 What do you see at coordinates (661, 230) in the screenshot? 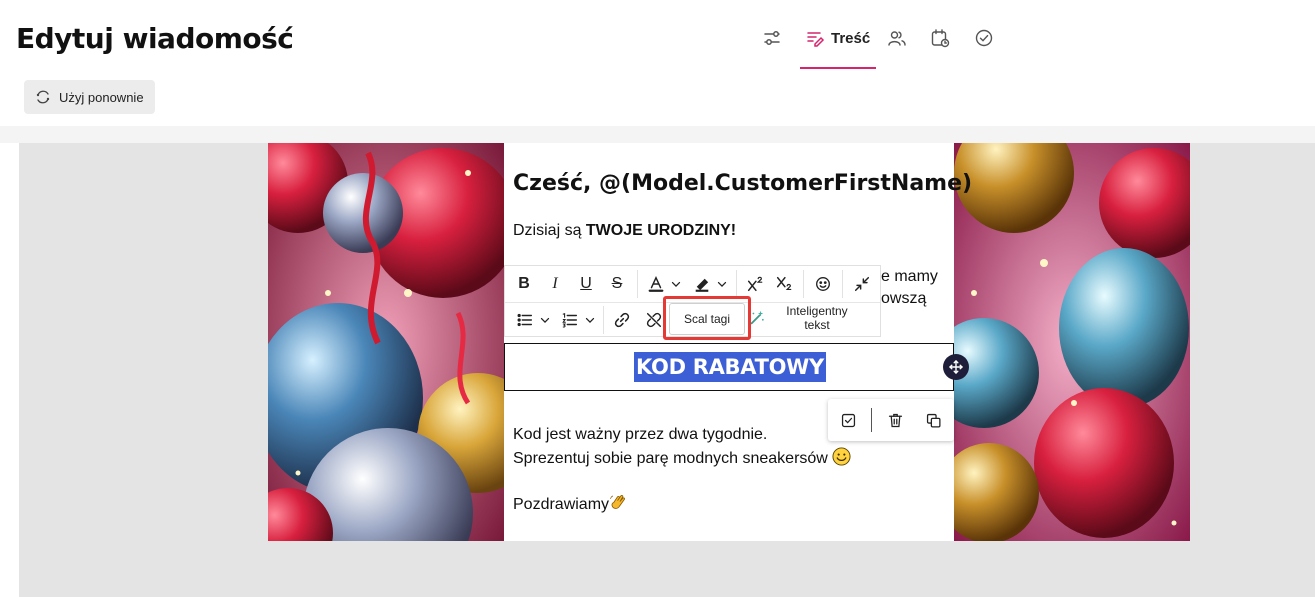
I see `birthday-bold: TWOJE URODZINY!` at bounding box center [661, 230].